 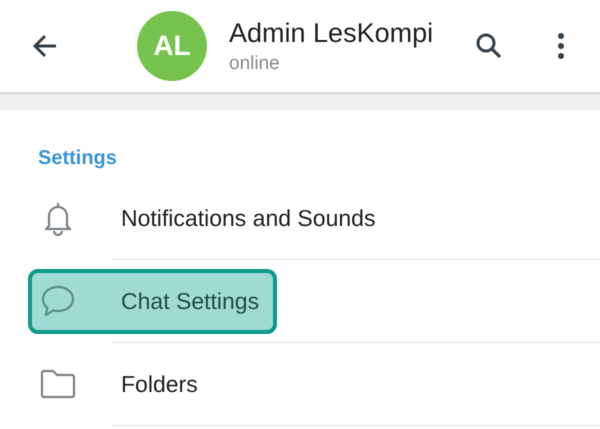 I want to click on folder-icon, so click(x=58, y=384).